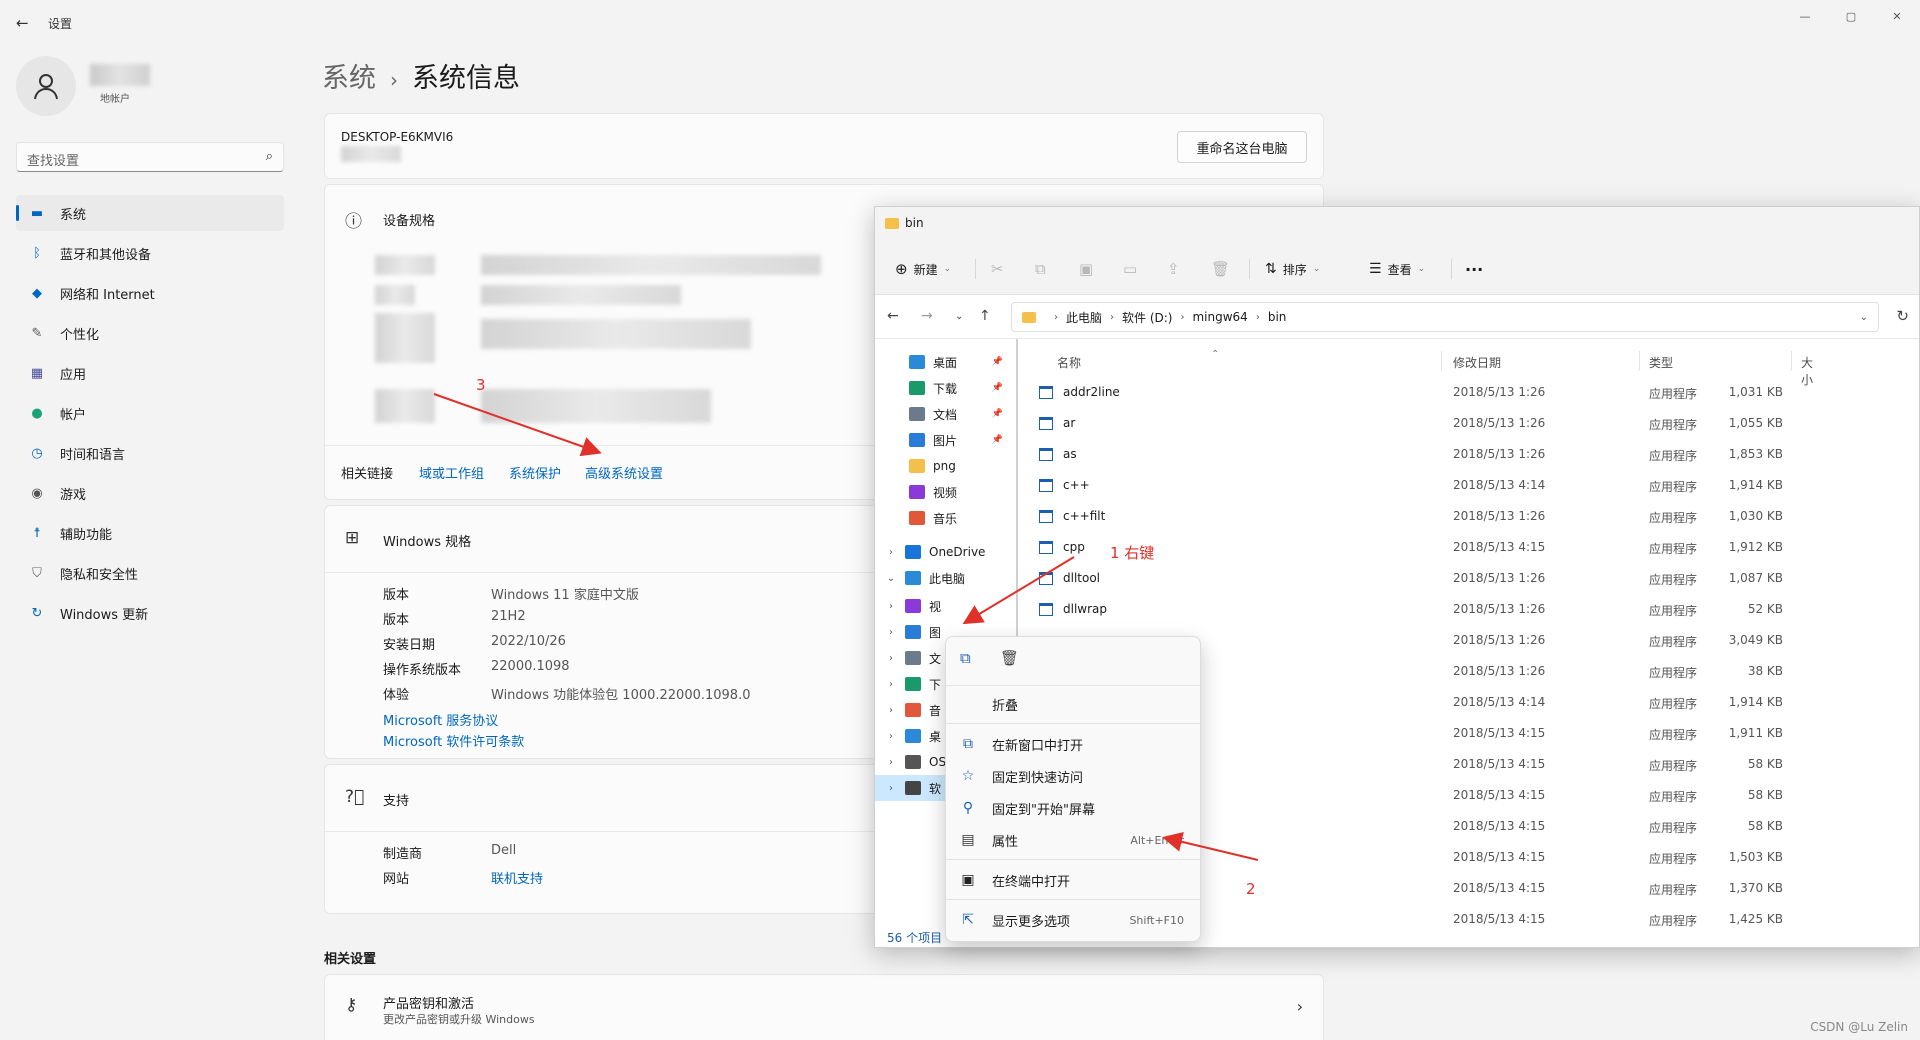 The height and width of the screenshot is (1040, 1920). What do you see at coordinates (997, 269) in the screenshot?
I see `cut-icon: ✂` at bounding box center [997, 269].